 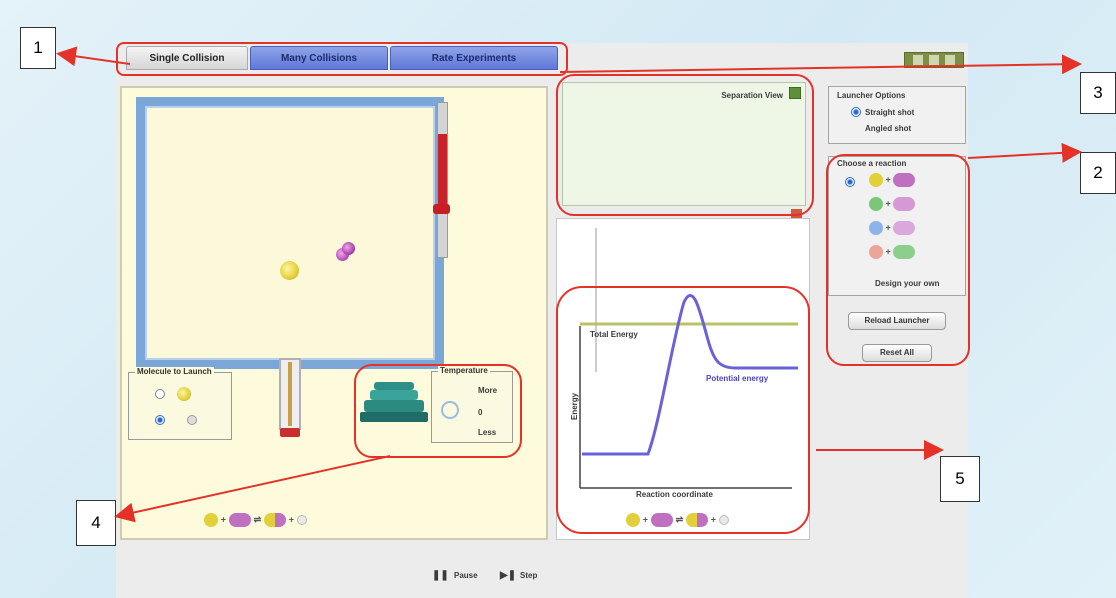 What do you see at coordinates (290, 233) in the screenshot?
I see `reaction-box` at bounding box center [290, 233].